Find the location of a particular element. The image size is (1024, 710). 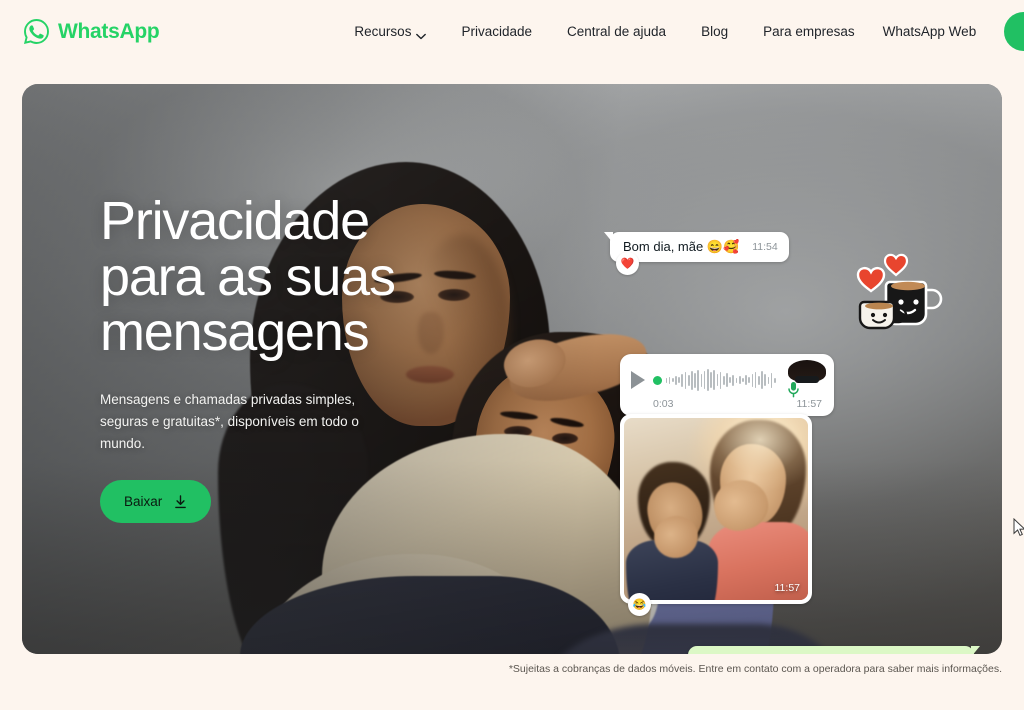

chat-bubble-photo-message: 11:57 😂 is located at coordinates (716, 515).